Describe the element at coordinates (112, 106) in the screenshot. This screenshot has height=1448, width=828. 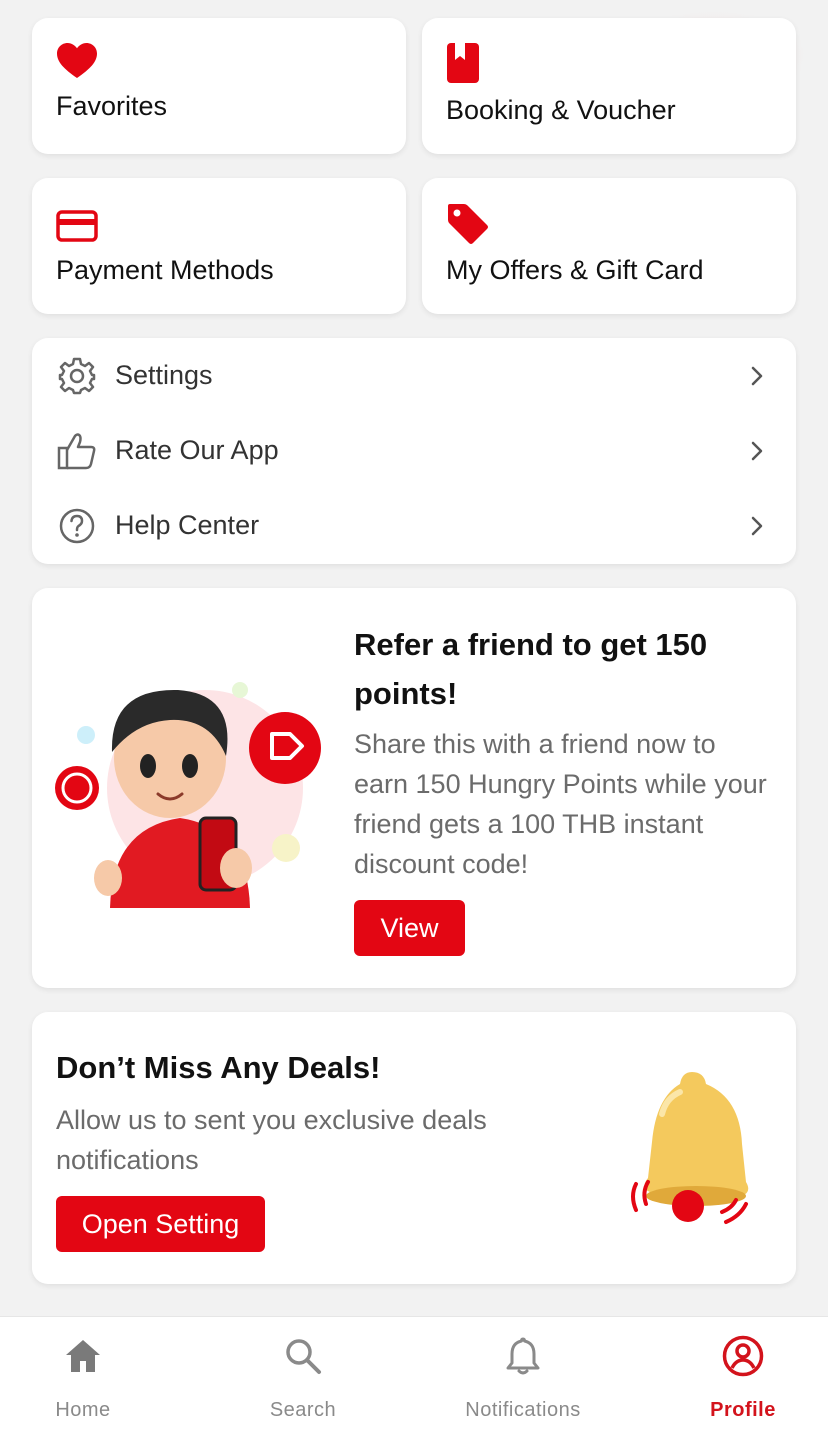
I see `favorites-label: Favorites` at that location.